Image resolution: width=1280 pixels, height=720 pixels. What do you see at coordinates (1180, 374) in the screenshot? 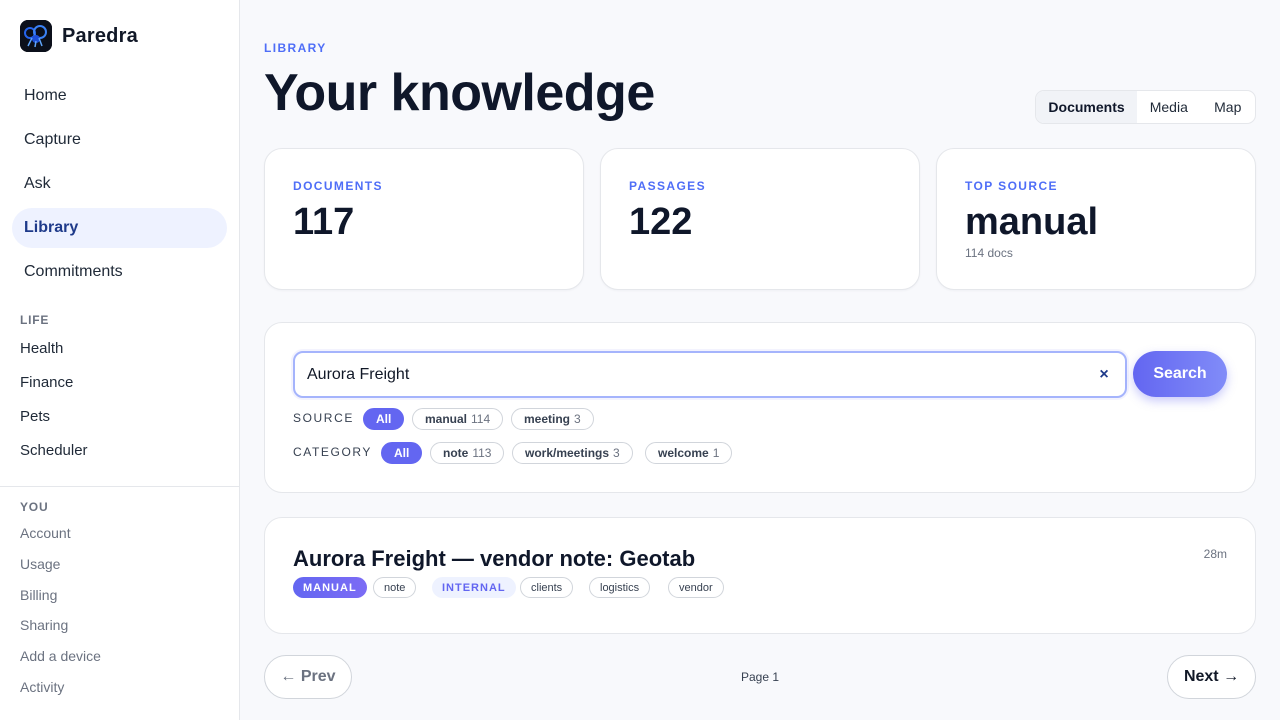
I see `search-button: Search` at bounding box center [1180, 374].